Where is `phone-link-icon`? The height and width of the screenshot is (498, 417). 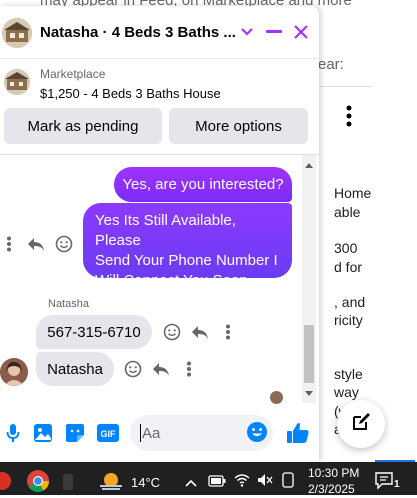
phone-link-icon is located at coordinates (288, 480).